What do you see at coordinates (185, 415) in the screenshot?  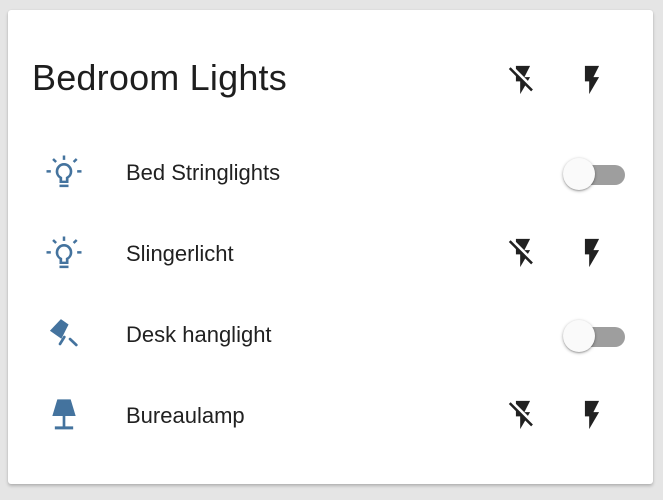 I see `entity-name: Bureaulamp` at bounding box center [185, 415].